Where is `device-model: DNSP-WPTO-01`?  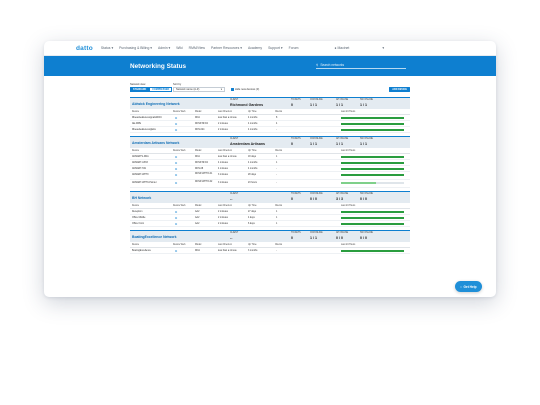 device-model: DNSP-WPTO-01 is located at coordinates (204, 173).